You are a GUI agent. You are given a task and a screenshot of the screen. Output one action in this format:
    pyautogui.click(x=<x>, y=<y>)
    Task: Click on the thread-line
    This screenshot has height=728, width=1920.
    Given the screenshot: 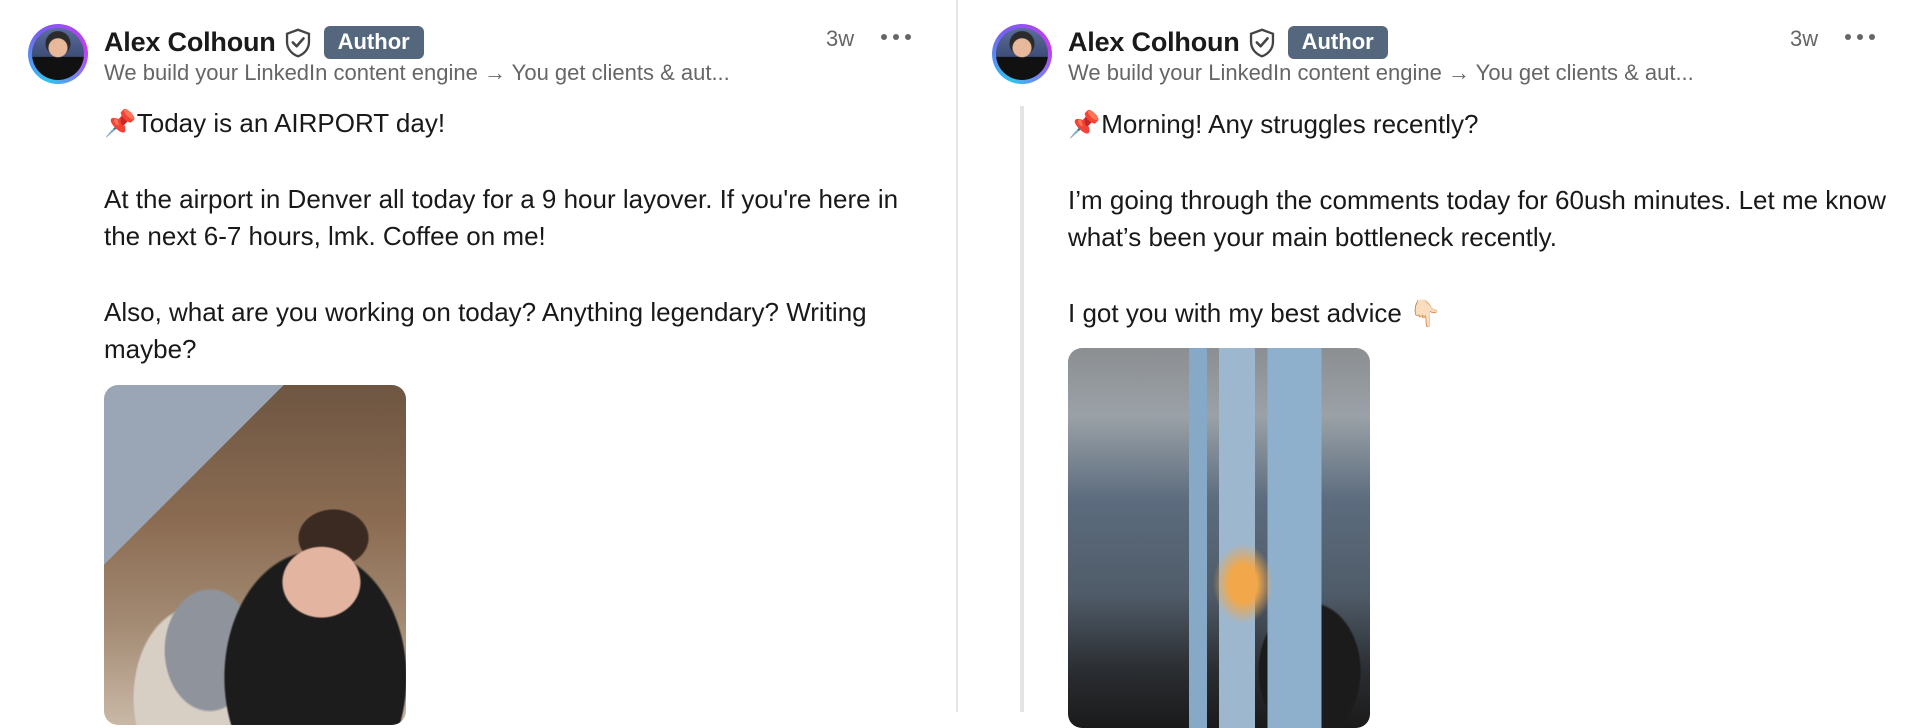 What is the action you would take?
    pyautogui.click(x=1022, y=409)
    